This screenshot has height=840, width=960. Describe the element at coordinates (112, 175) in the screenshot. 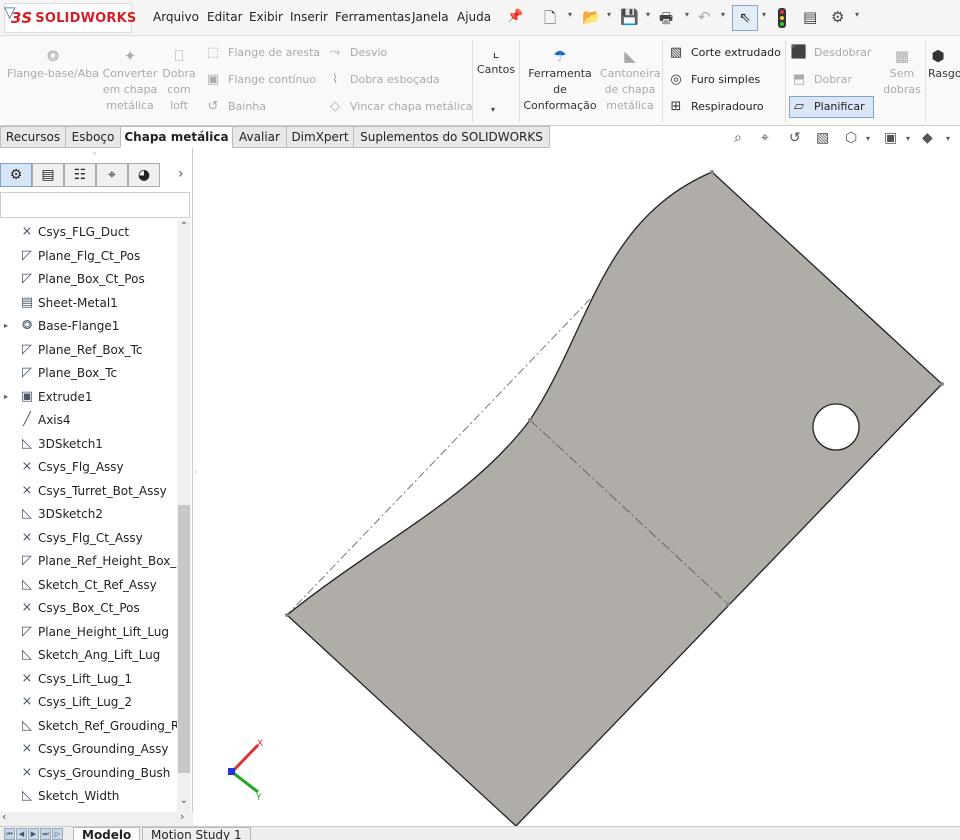

I see `dimxpert-manager-tab-icon: ⌖` at that location.